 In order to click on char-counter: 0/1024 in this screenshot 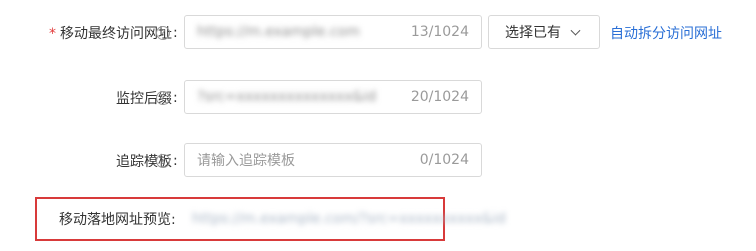, I will do `click(444, 160)`.